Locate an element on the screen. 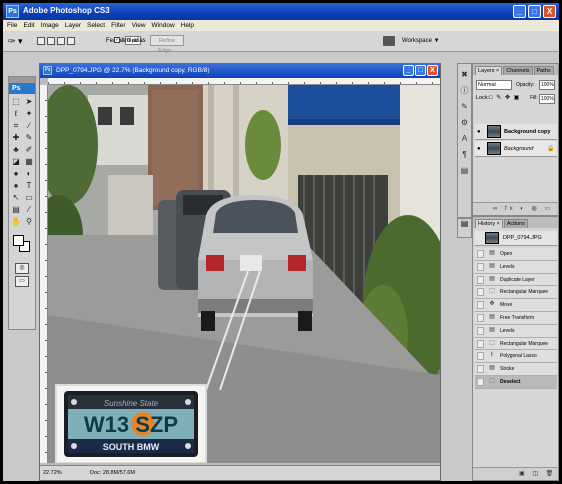  menu-view: View is located at coordinates (139, 25).